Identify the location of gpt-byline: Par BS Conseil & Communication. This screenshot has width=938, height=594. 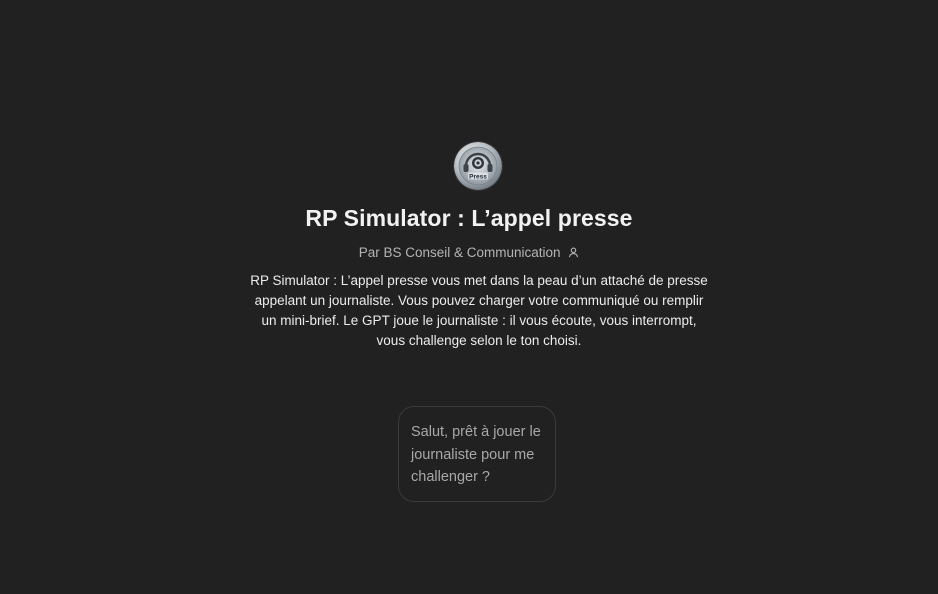
(469, 253).